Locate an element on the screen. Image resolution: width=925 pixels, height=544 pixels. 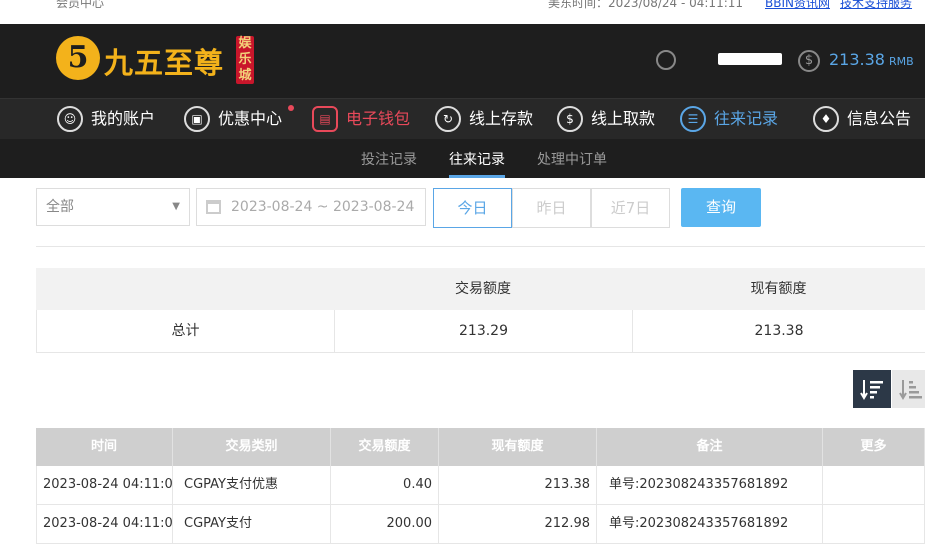
sort-desc-icon is located at coordinates (871, 390).